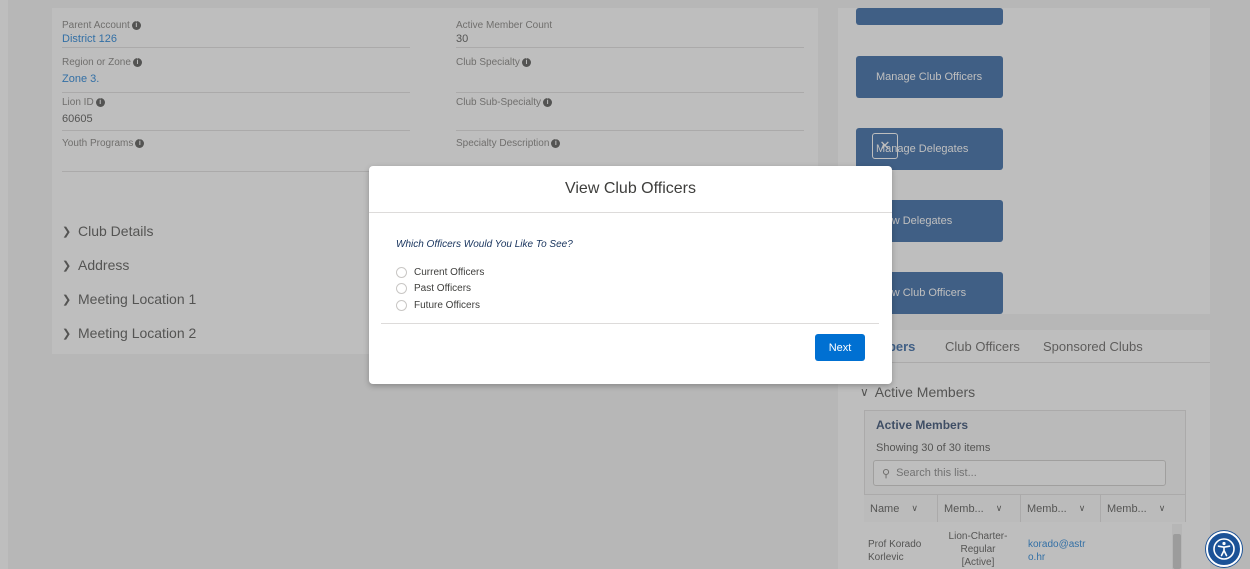 The image size is (1250, 569). Describe the element at coordinates (449, 272) in the screenshot. I see `option-label: Current Officers` at that location.